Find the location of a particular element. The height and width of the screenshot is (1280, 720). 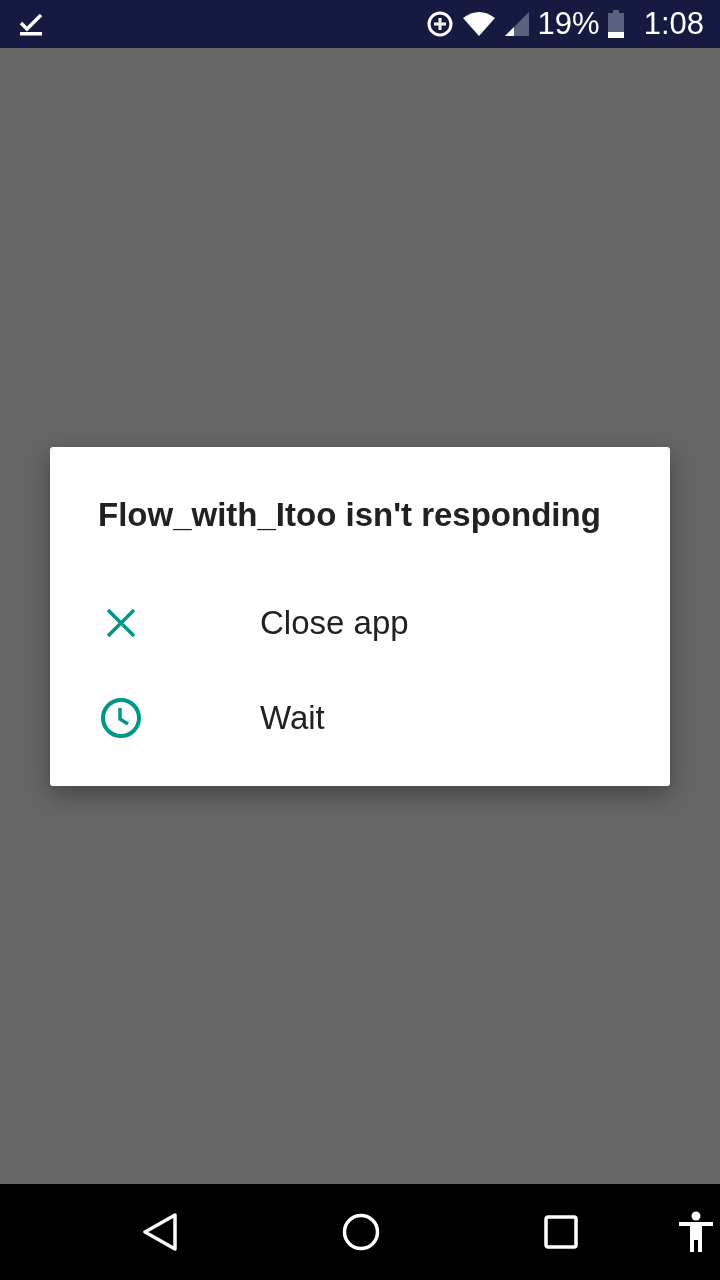

data-saver-icon is located at coordinates (439, 24).